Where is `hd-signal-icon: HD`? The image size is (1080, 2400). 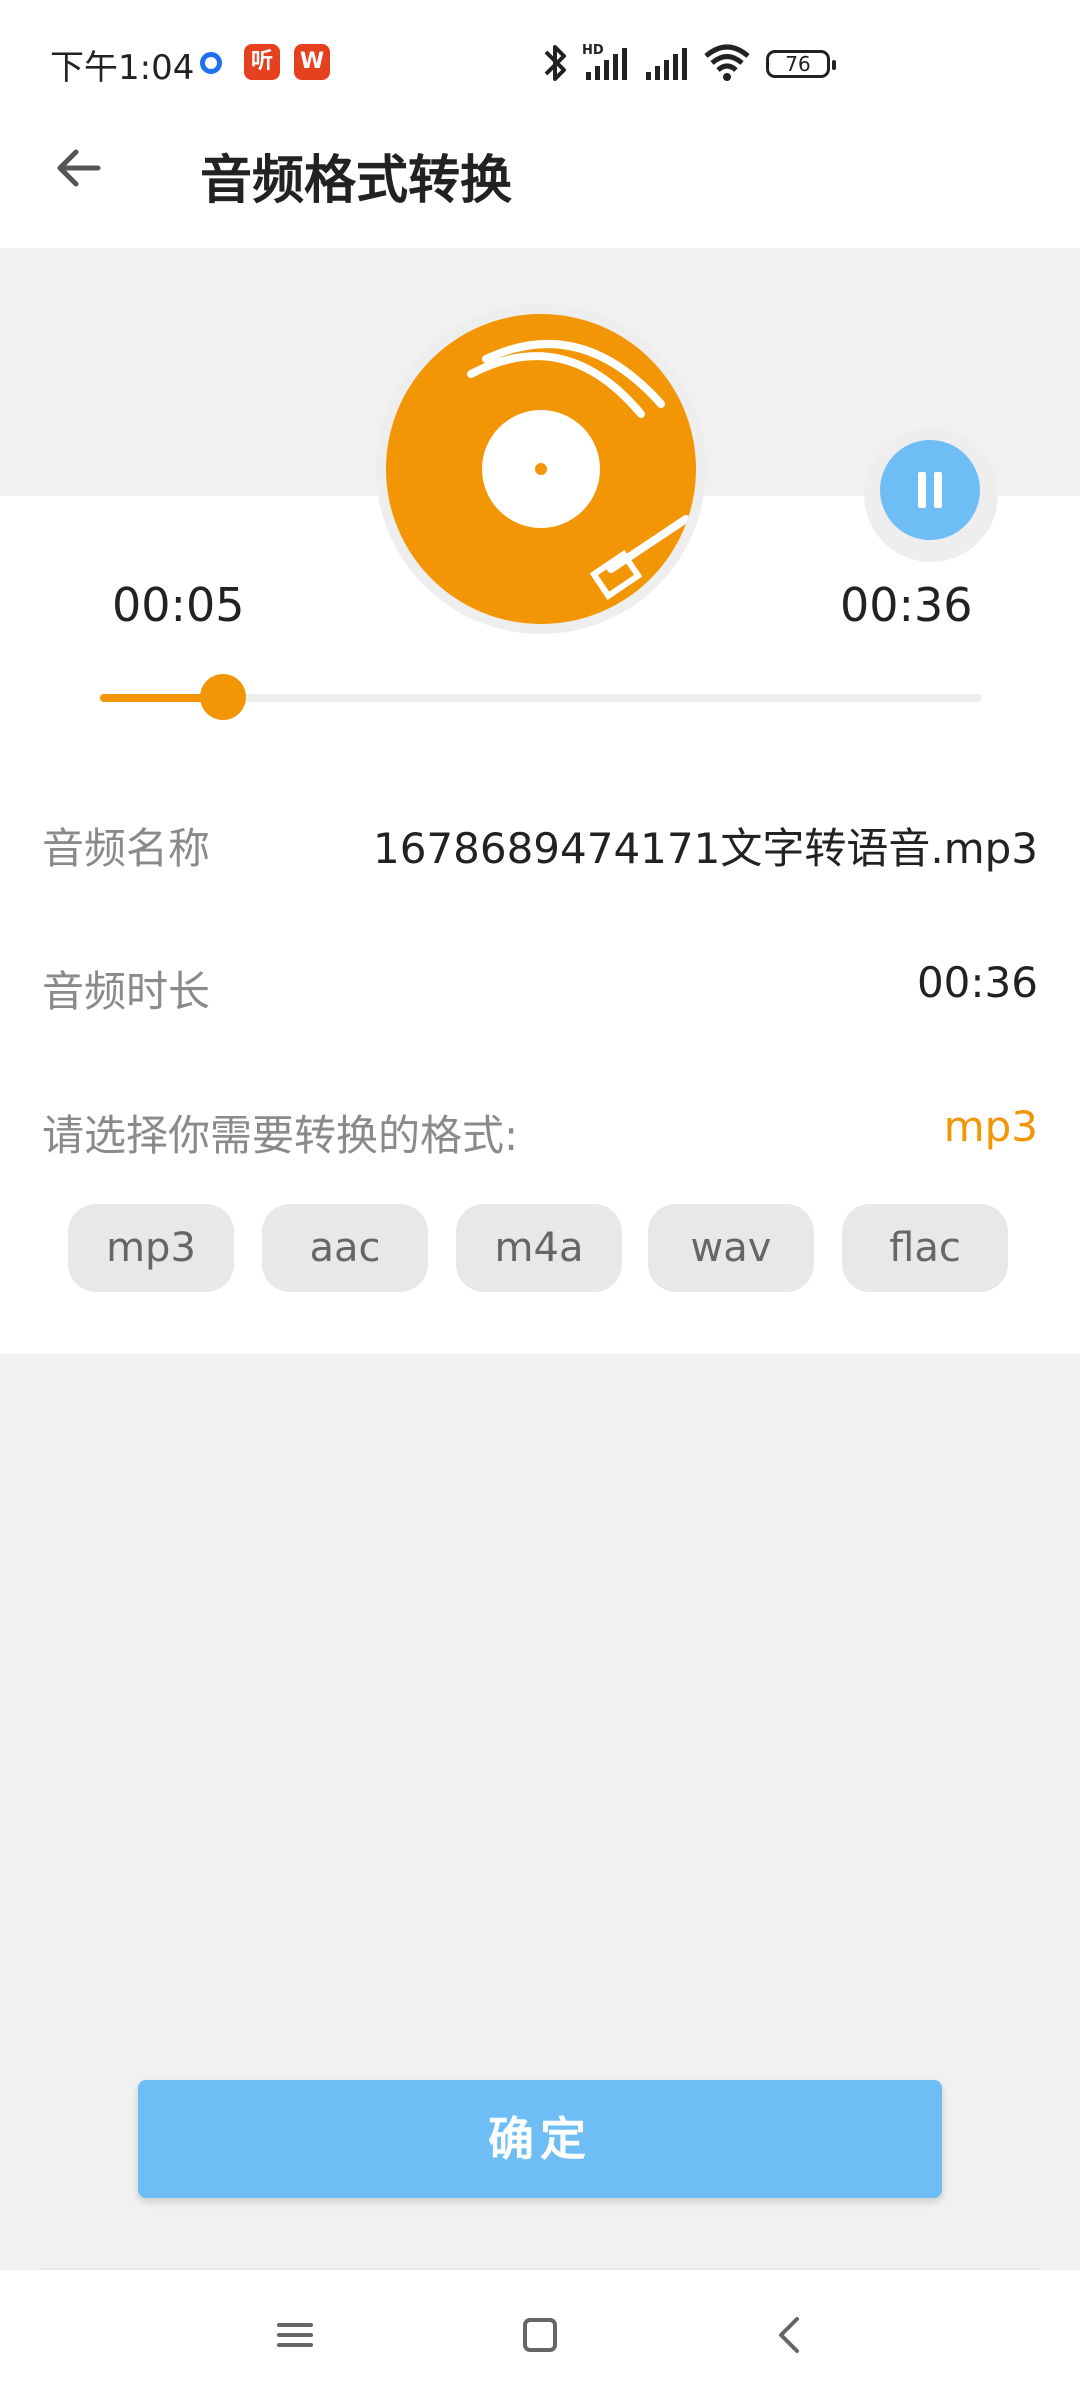 hd-signal-icon: HD is located at coordinates (604, 61).